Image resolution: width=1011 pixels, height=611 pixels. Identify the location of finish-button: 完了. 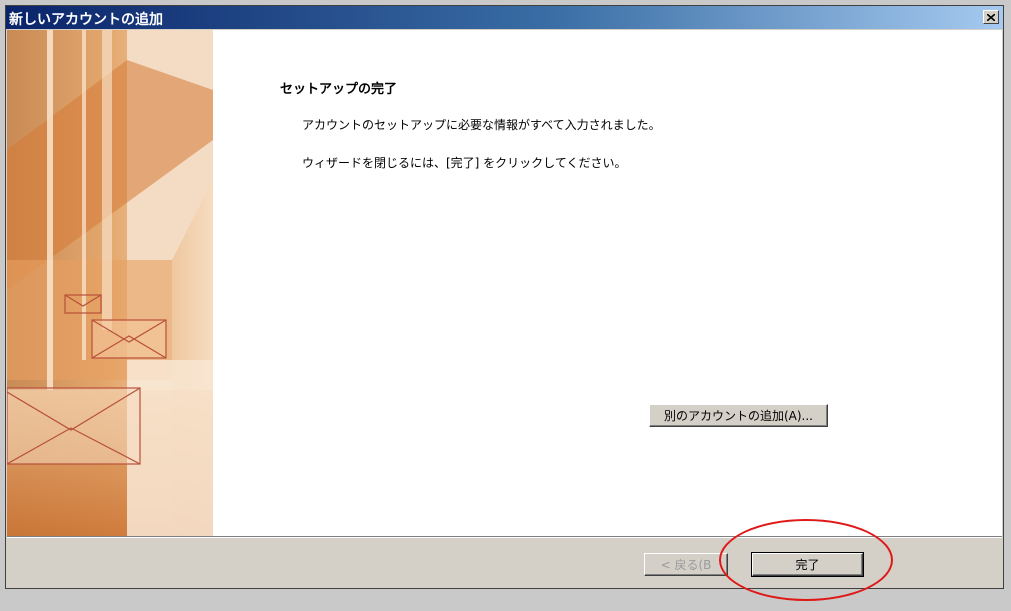
(807, 564).